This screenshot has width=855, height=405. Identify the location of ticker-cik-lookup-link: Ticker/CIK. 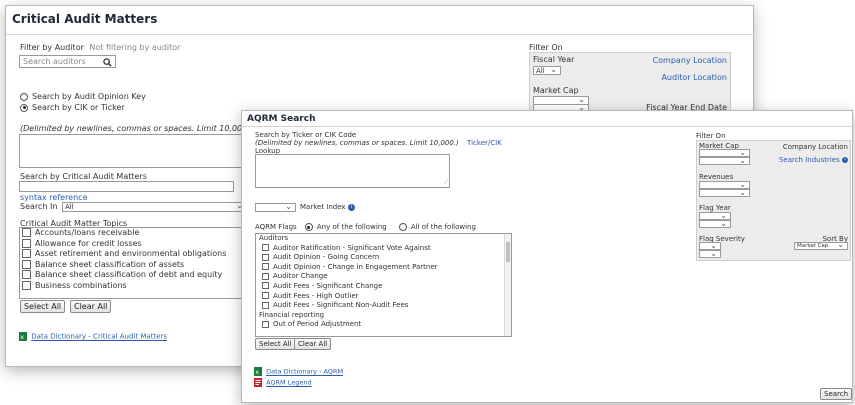
(484, 143).